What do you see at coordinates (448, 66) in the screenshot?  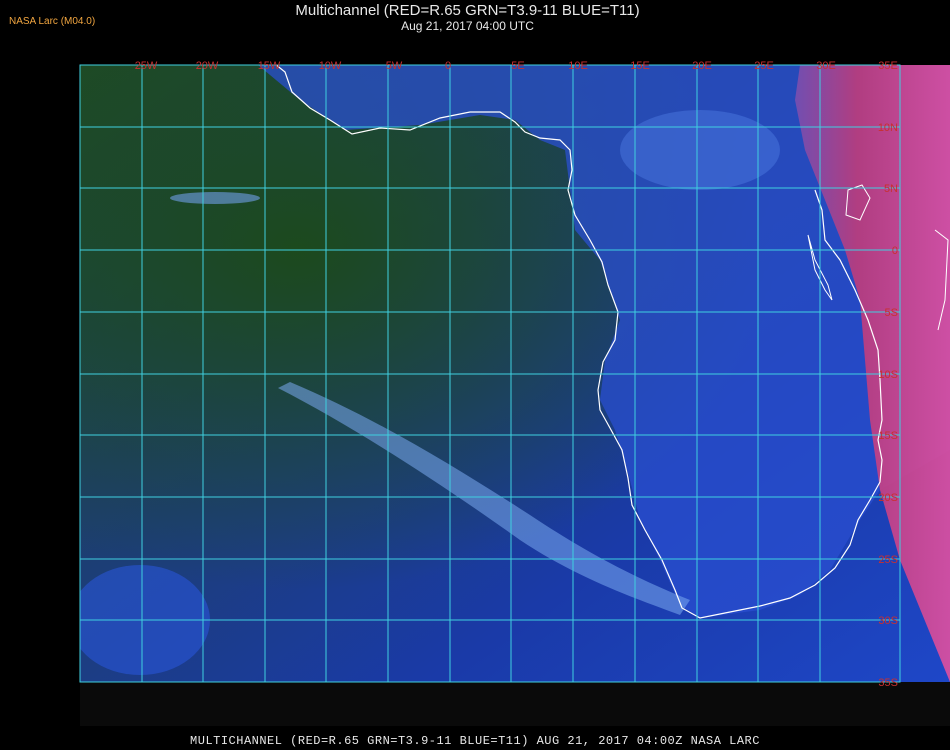 I see `lon-label: 0` at bounding box center [448, 66].